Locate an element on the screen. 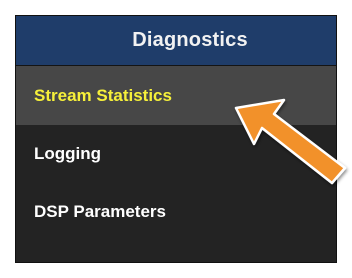  menu-title: Diagnostics is located at coordinates (190, 40).